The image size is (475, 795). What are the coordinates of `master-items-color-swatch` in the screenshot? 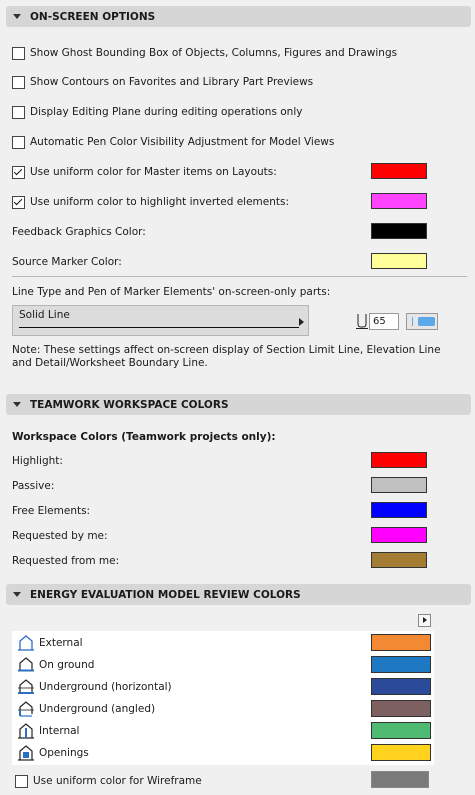 It's located at (399, 171).